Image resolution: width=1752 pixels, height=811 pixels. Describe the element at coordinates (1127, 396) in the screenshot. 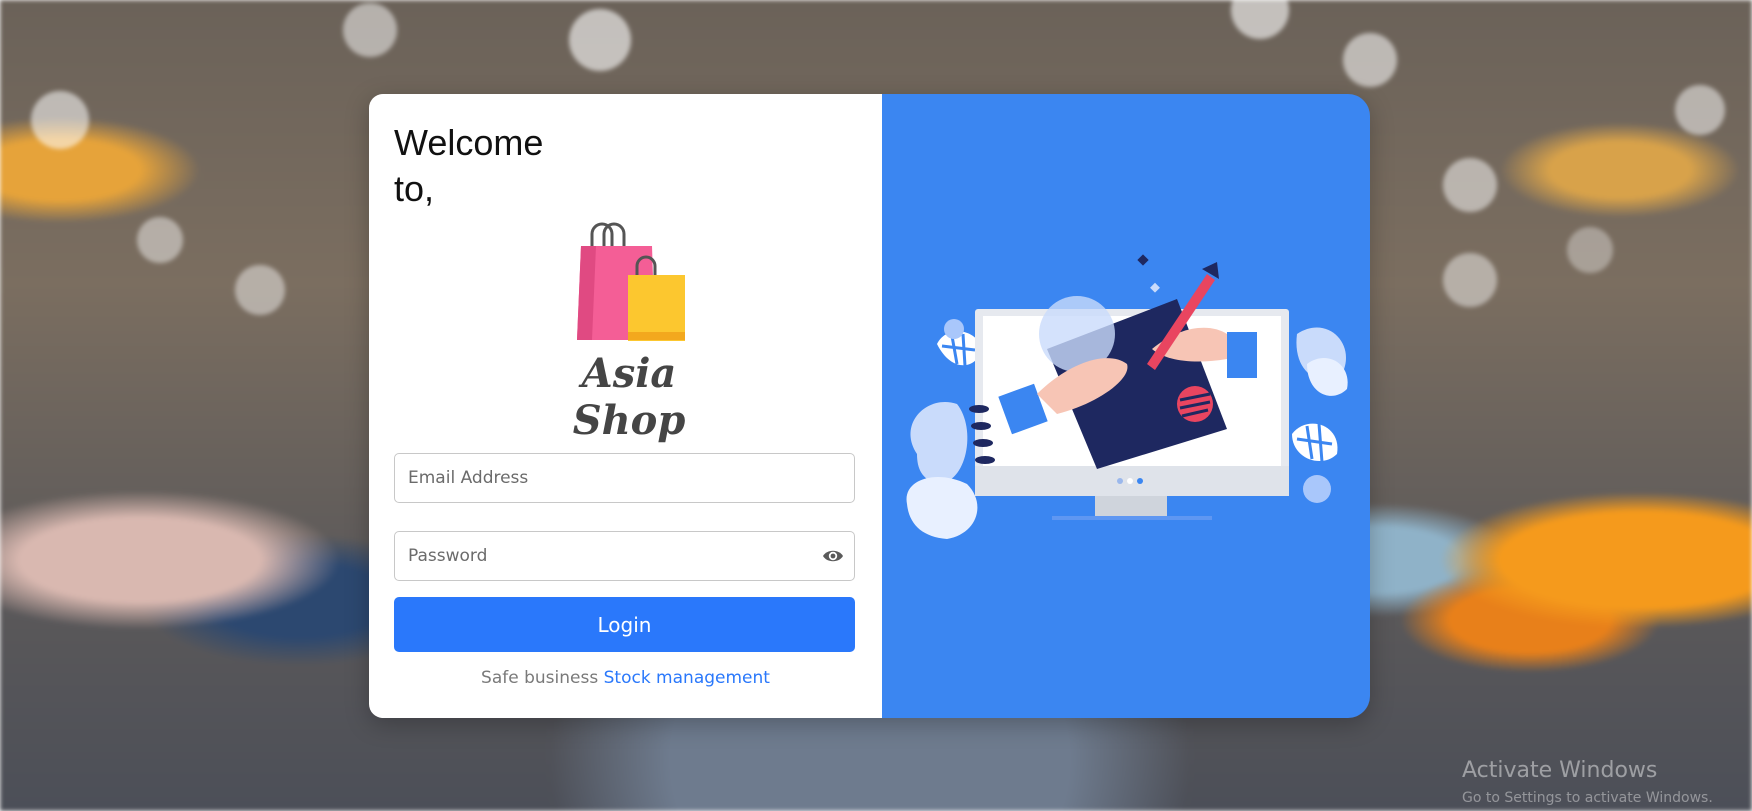

I see `computer-drawing-illustration` at that location.